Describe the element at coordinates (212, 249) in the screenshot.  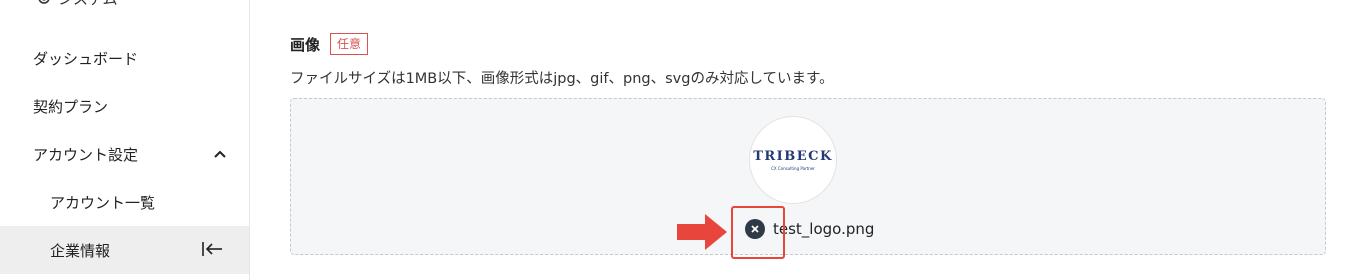
I see `collapse-sidebar-icon` at that location.